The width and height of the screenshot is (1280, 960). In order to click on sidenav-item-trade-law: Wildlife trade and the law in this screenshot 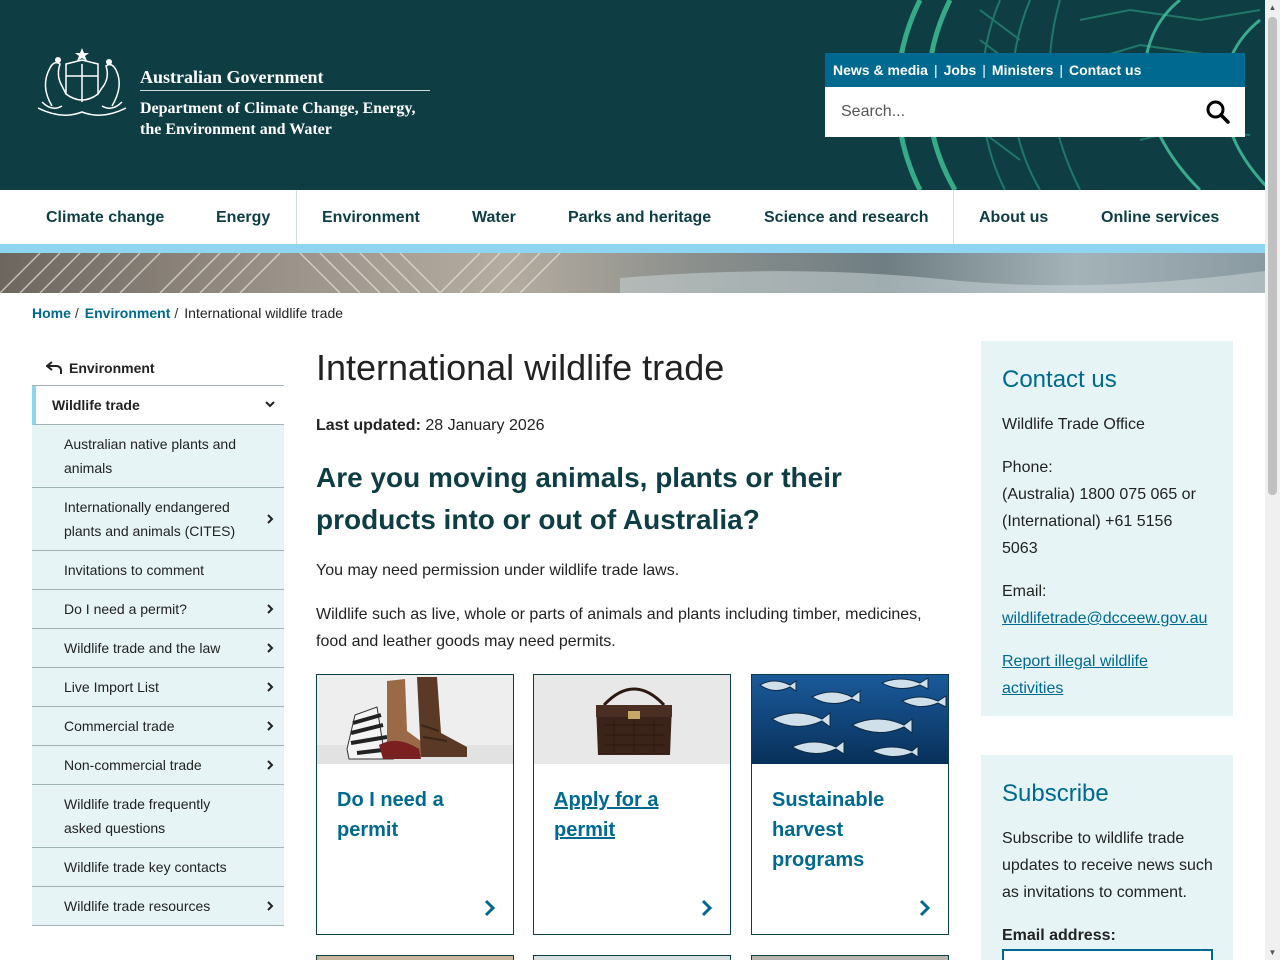, I will do `click(158, 648)`.